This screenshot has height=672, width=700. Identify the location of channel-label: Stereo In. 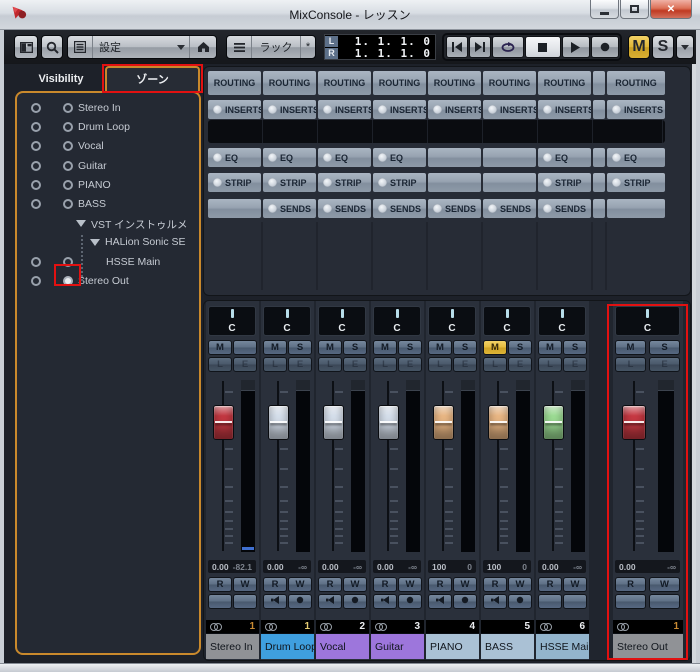
(99, 108).